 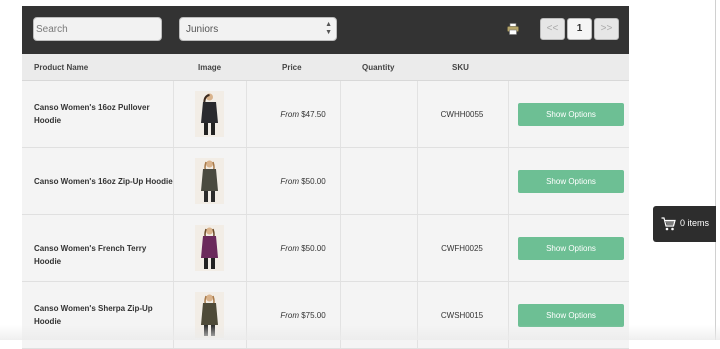 I want to click on toolbar: Juniors ▲▼ << 1 >>, so click(x=325, y=30).